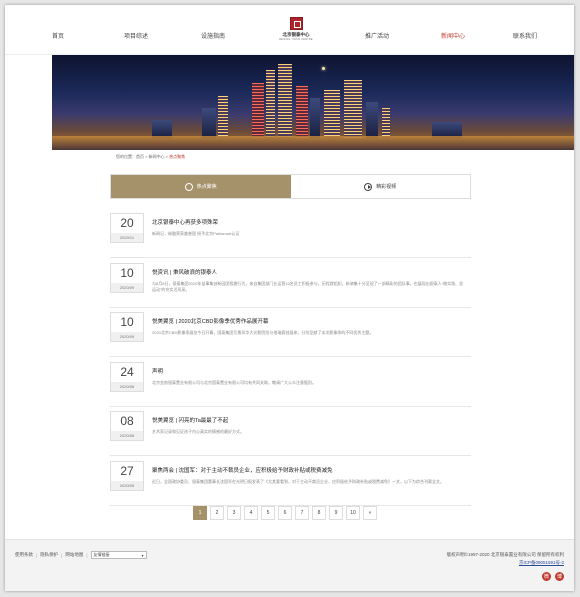  What do you see at coordinates (559, 576) in the screenshot?
I see `weibo-icon: 博` at bounding box center [559, 576].